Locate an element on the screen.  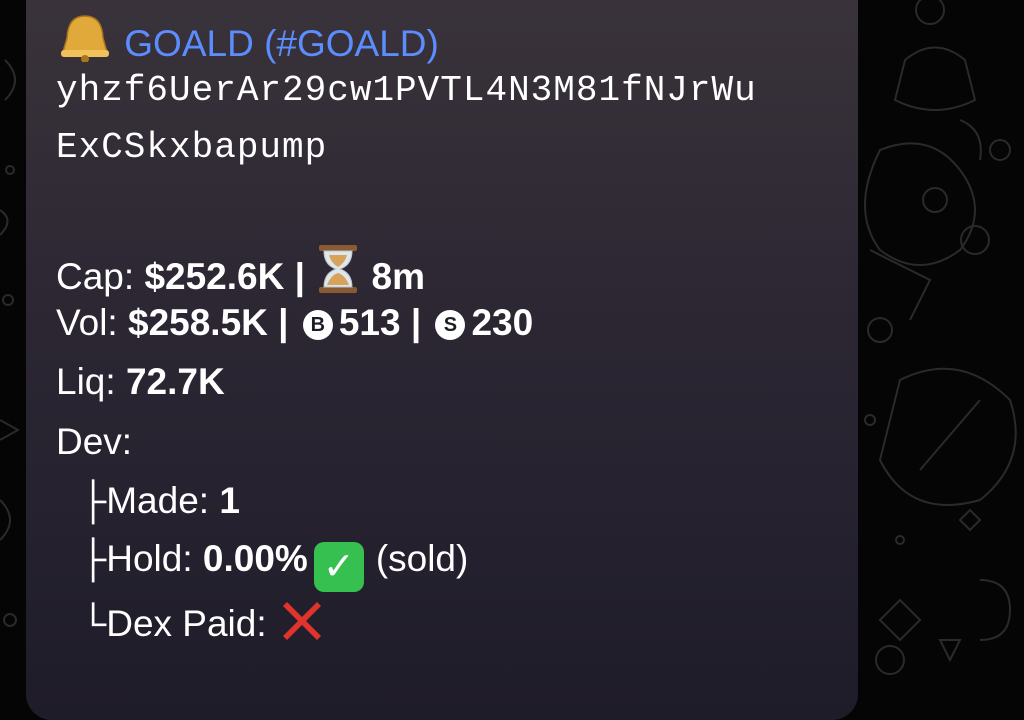
dev-label: Dev: is located at coordinates (94, 441).